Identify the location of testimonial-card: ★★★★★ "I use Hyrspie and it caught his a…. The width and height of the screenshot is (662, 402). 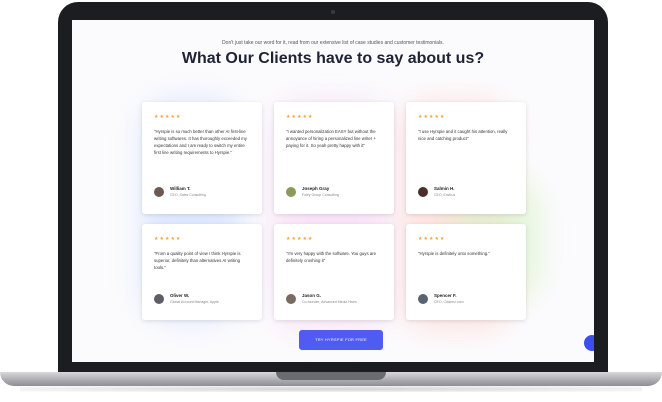
(466, 158).